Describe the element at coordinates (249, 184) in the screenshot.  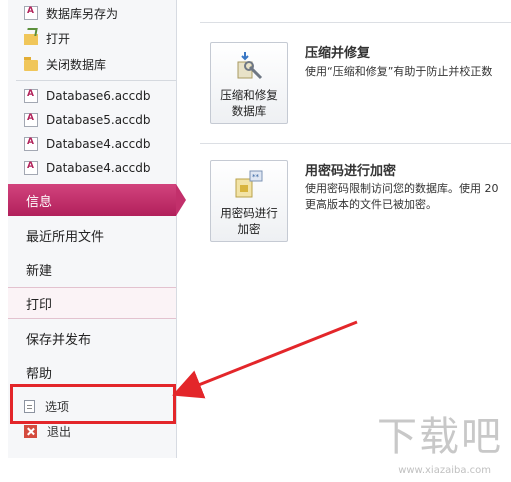
I see `encrypt-icon: **` at that location.